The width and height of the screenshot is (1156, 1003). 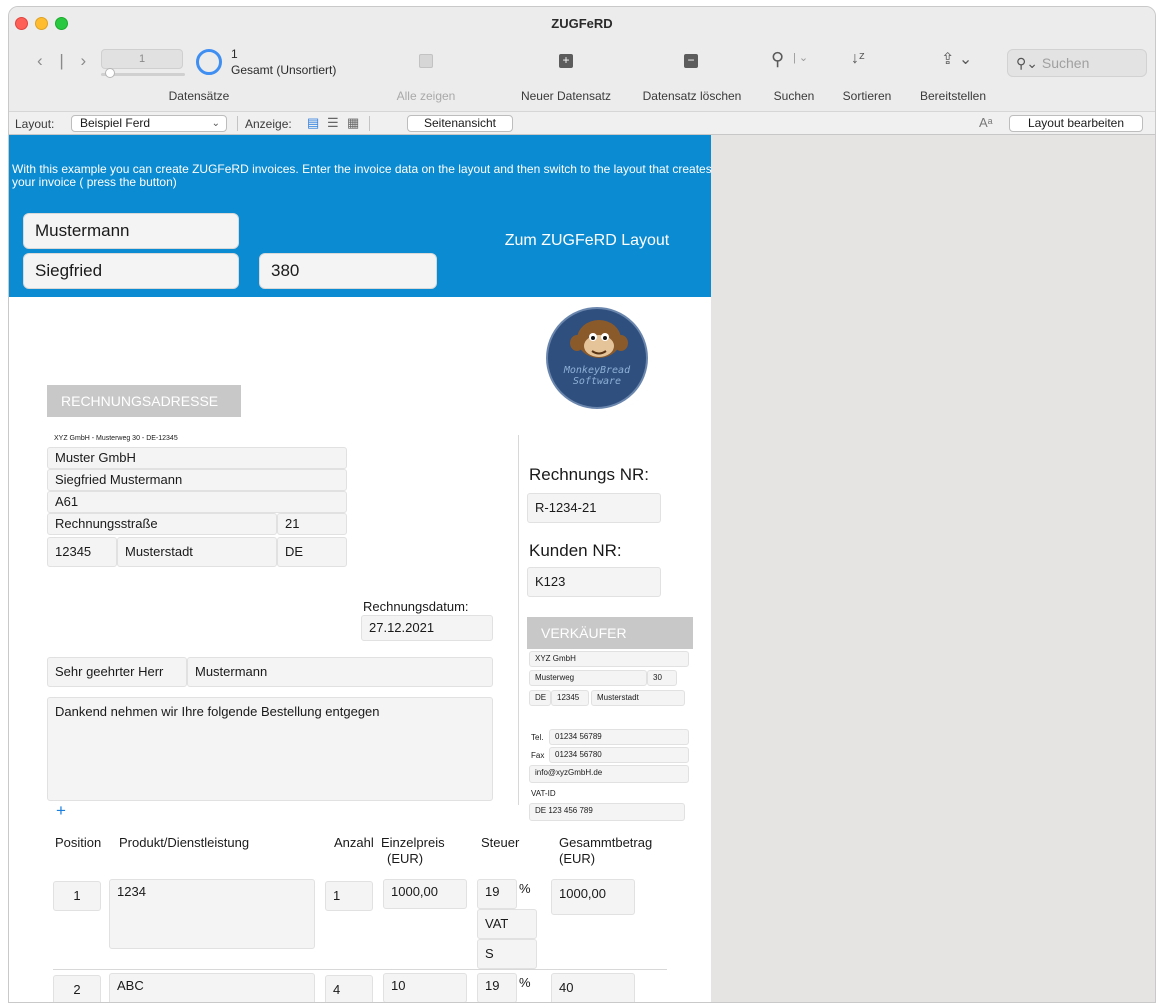 I want to click on item-tax-type-field: VAT, so click(x=507, y=924).